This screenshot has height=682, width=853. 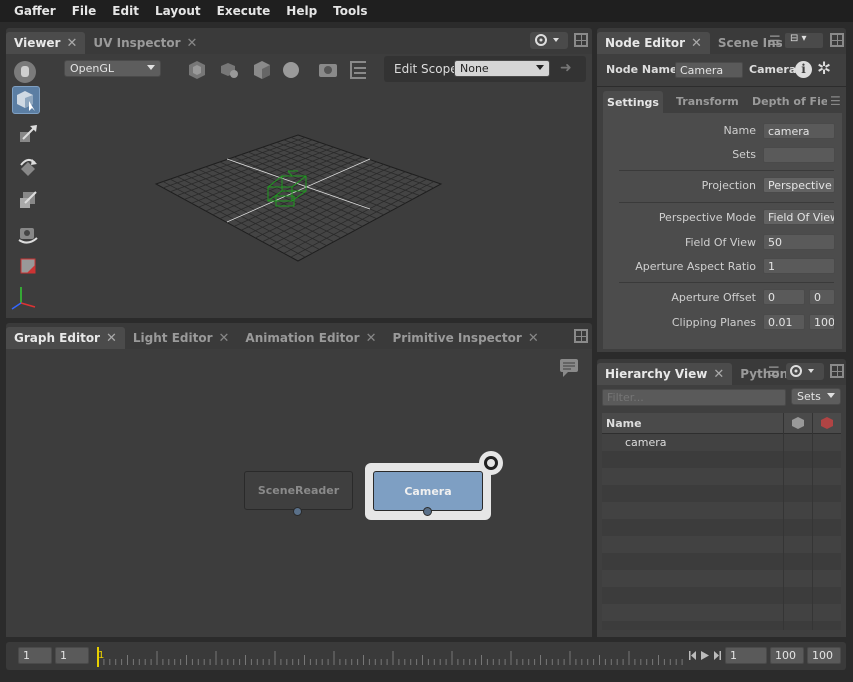 I want to click on node-scenereader: SceneReader, so click(x=298, y=490).